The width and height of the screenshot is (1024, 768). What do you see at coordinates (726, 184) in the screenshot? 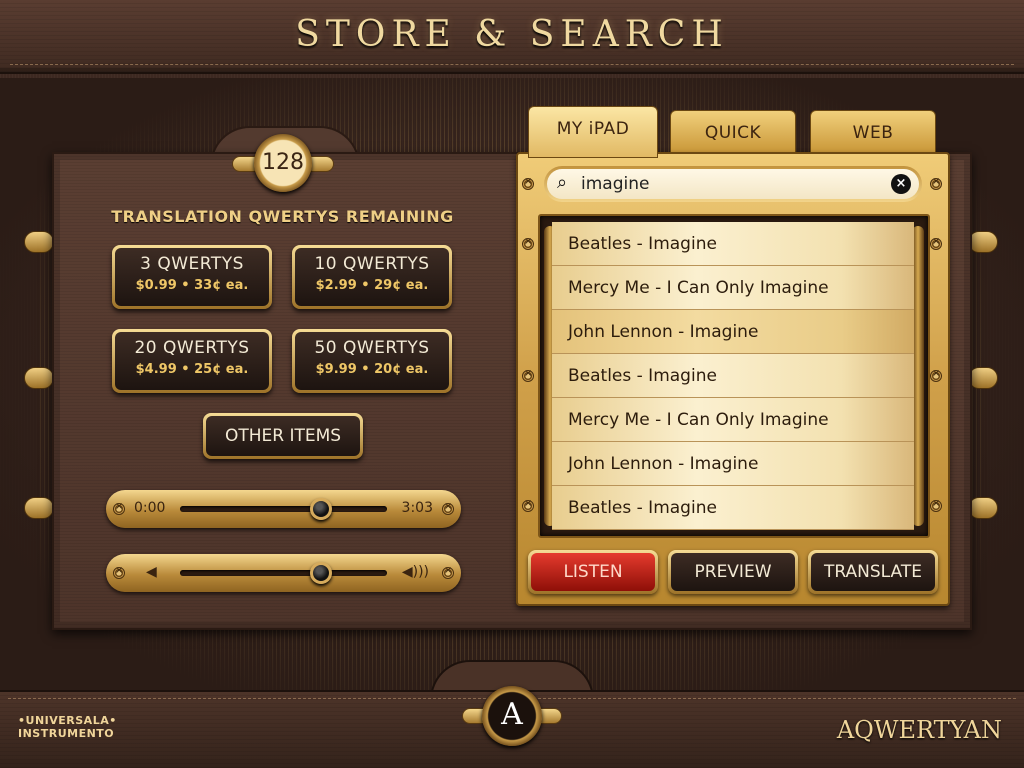
I see `search-input` at bounding box center [726, 184].